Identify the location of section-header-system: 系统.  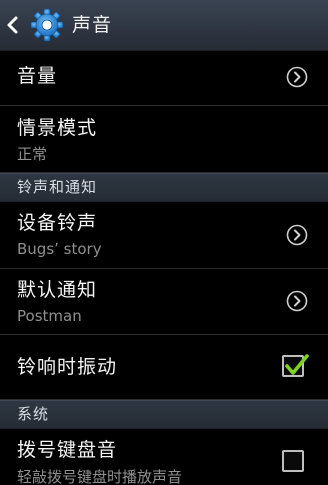
(164, 414).